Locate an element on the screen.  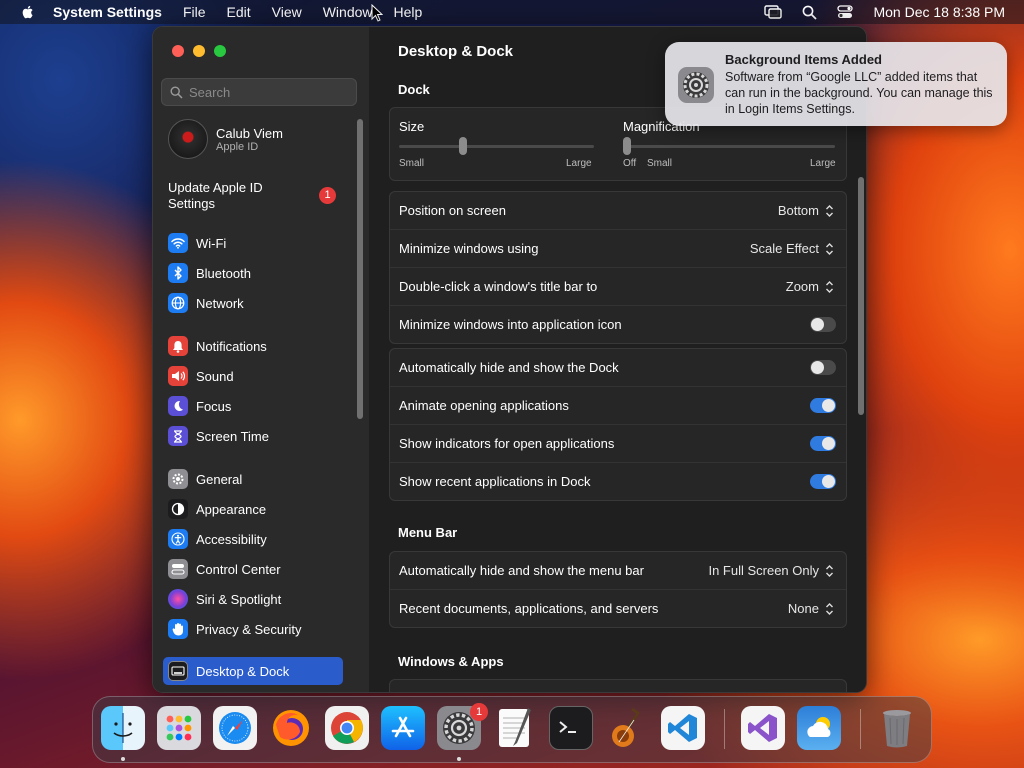
update-apple-id-item: Update Apple ID Settings is located at coordinates (238, 196).